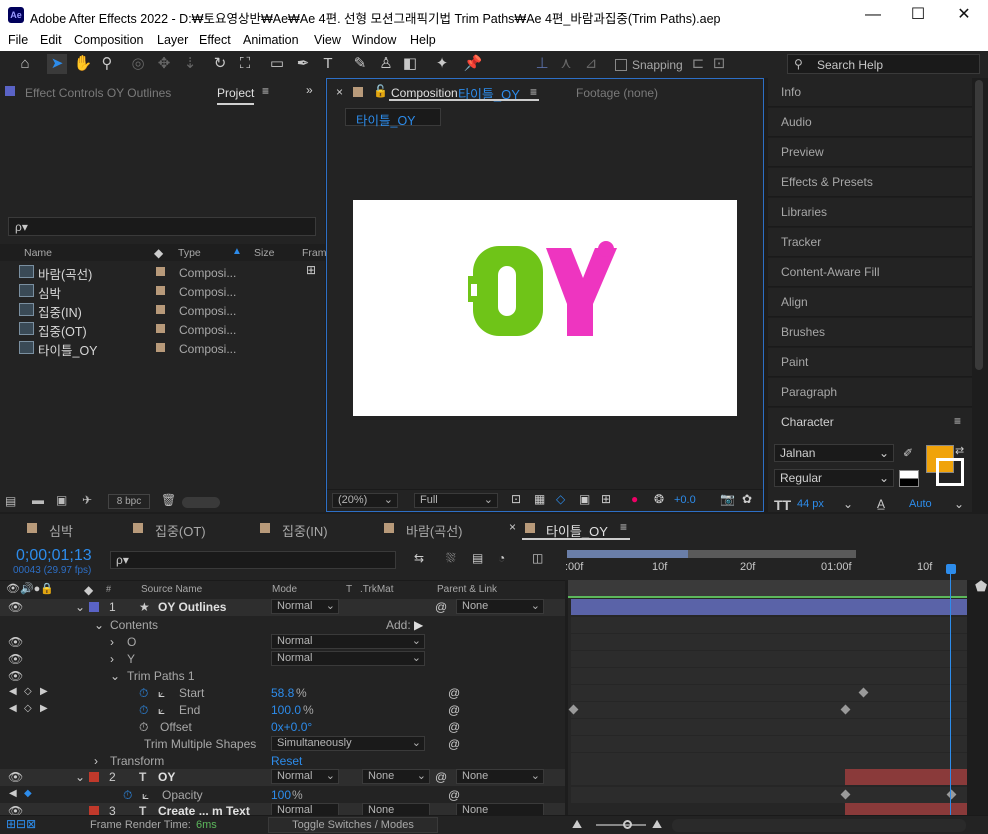 The width and height of the screenshot is (988, 834). What do you see at coordinates (282, 727) in the screenshot?
I see `offset-property-row: ⏱ Offset 0x+0.0° @` at bounding box center [282, 727].